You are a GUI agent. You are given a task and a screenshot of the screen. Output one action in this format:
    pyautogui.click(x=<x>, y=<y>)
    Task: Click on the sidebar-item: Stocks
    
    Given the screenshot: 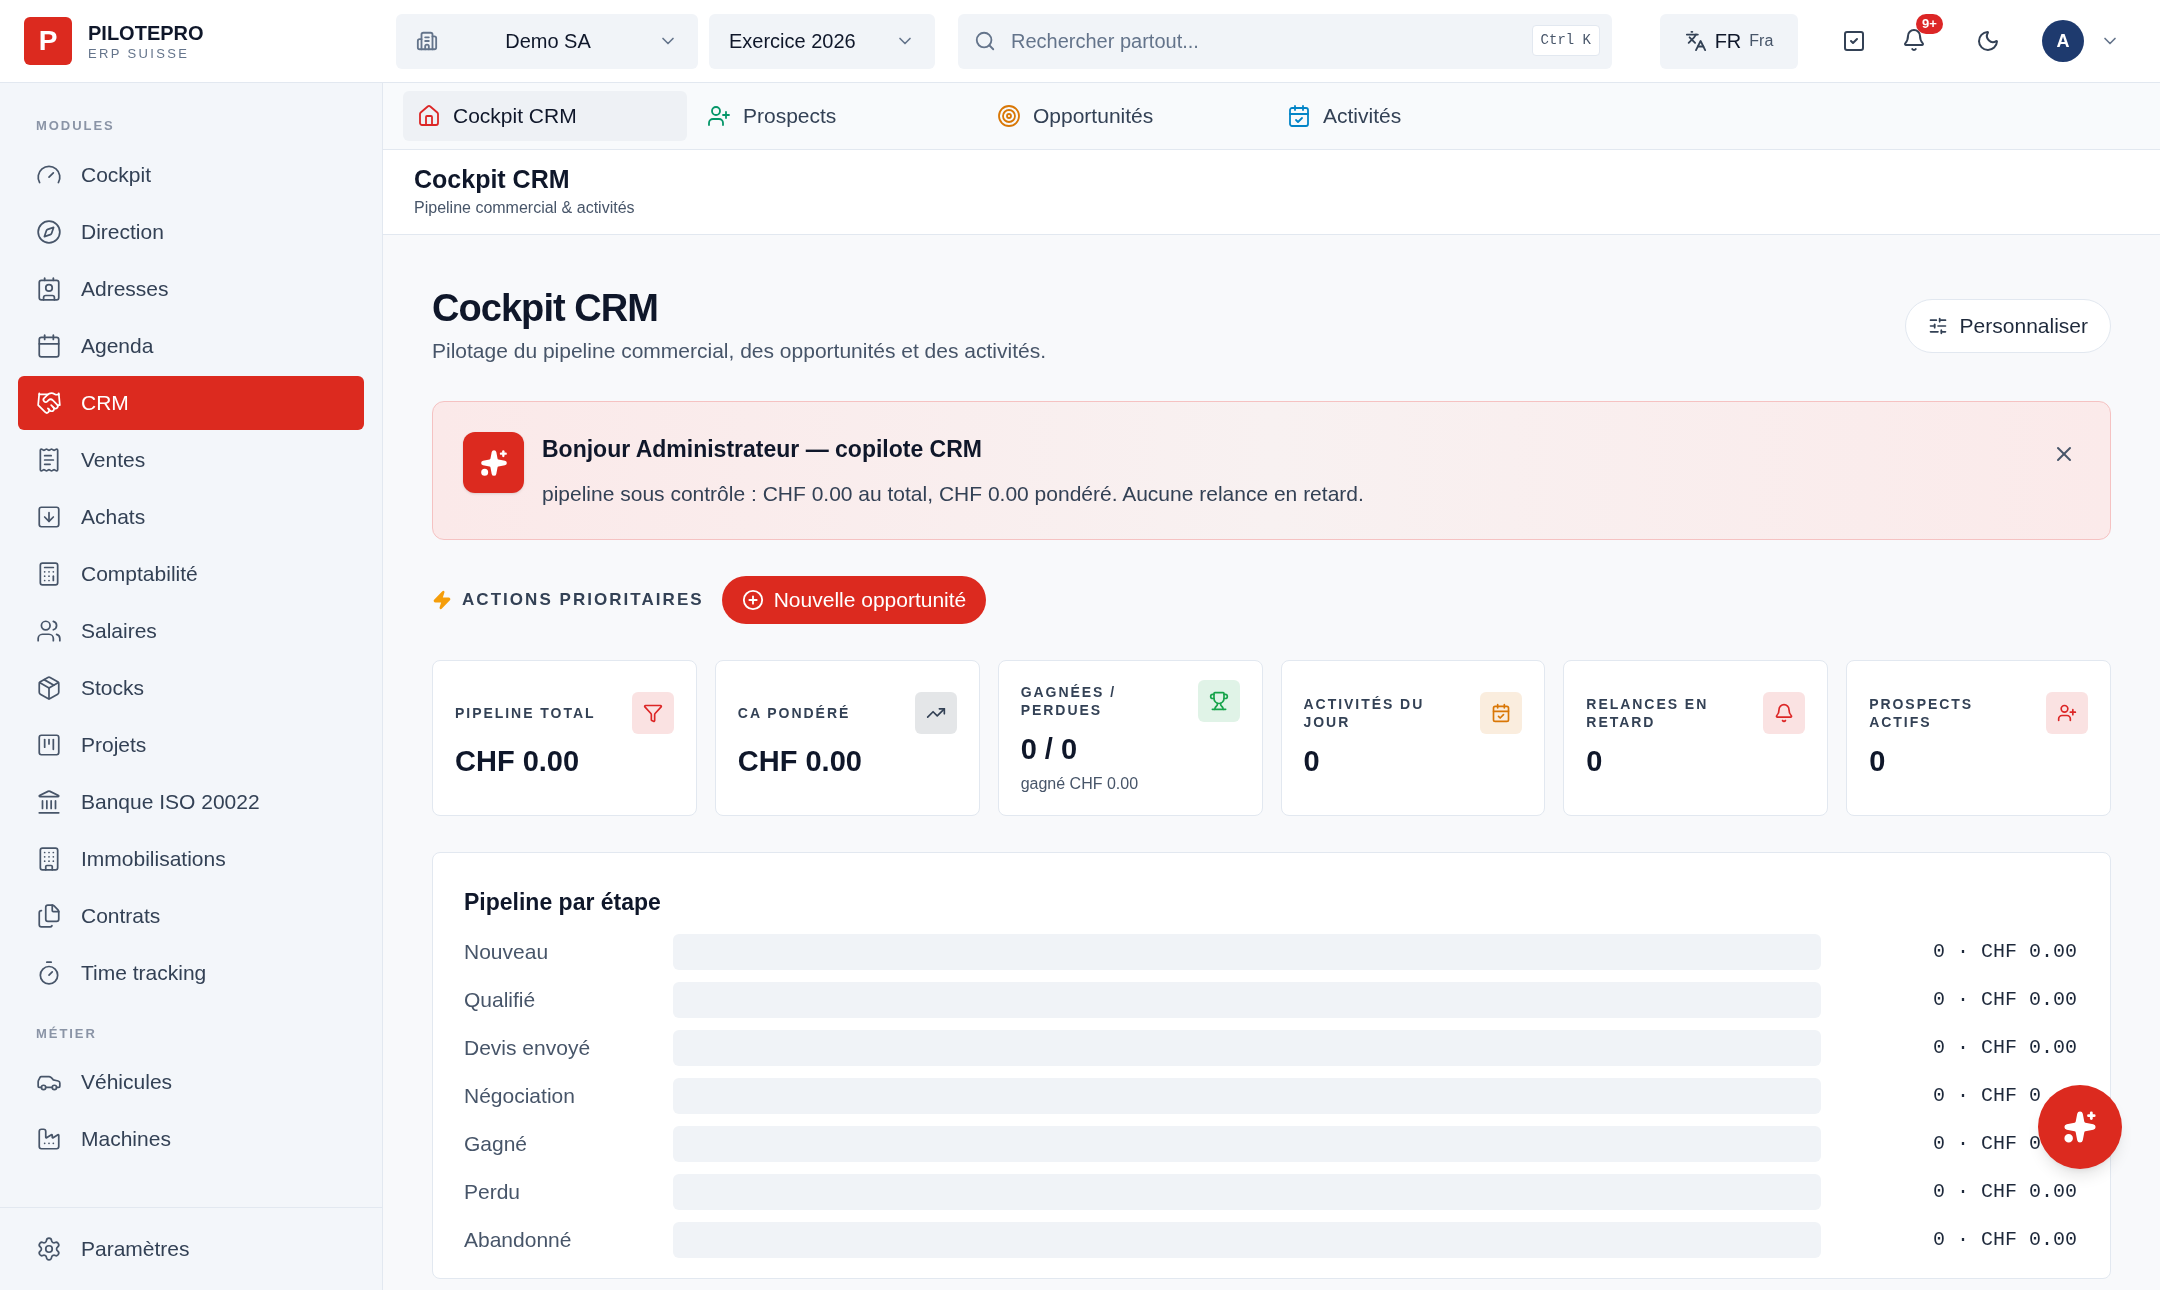 What is the action you would take?
    pyautogui.click(x=191, y=687)
    